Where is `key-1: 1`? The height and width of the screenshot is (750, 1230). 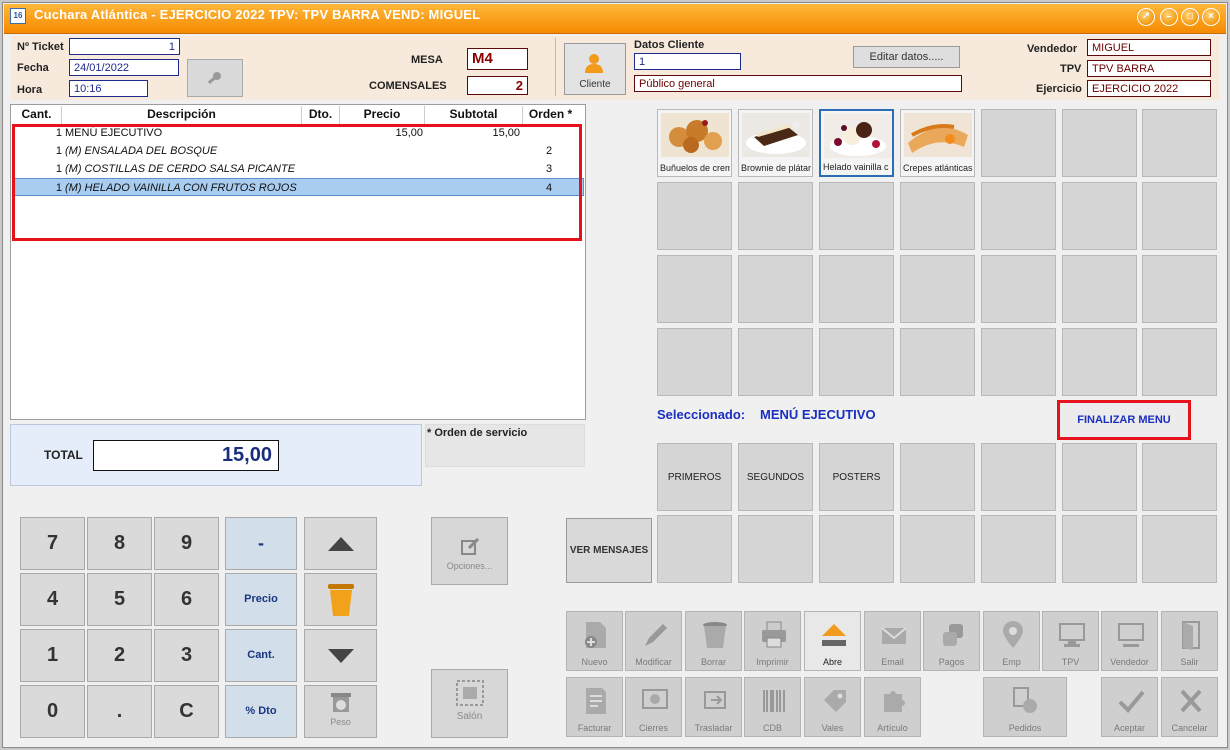
key-1: 1 is located at coordinates (52, 655).